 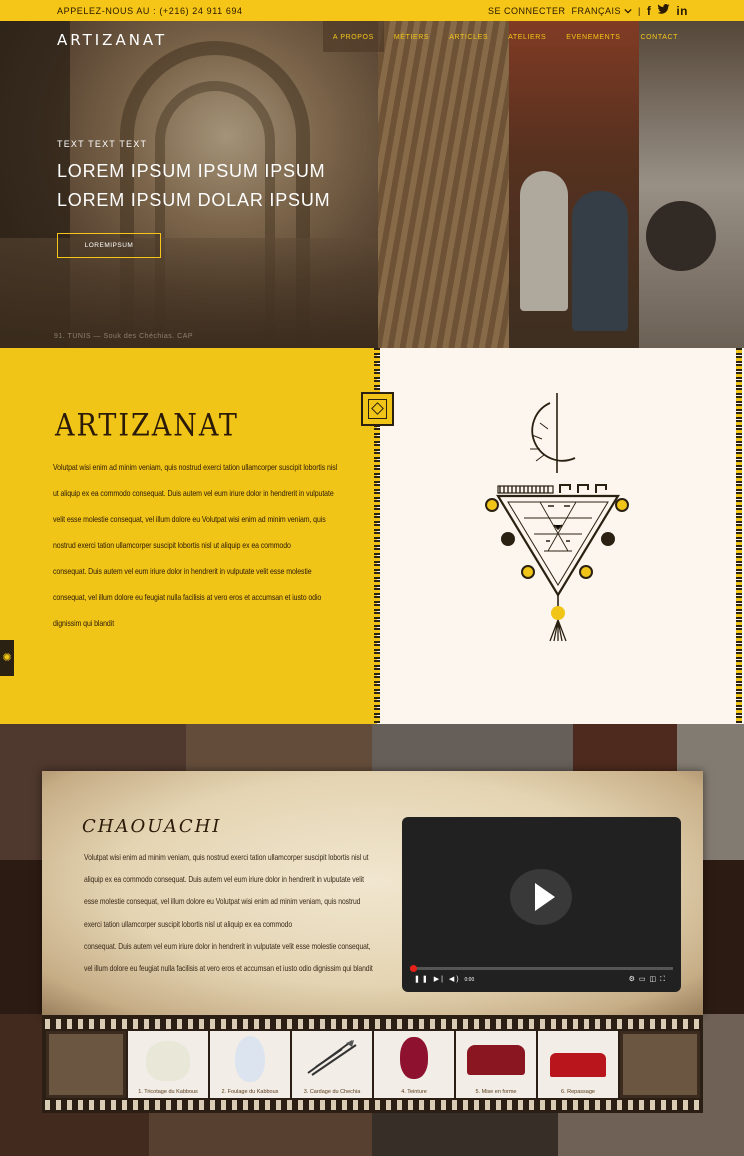 What do you see at coordinates (168, 1061) in the screenshot?
I see `knitted-cap-image` at bounding box center [168, 1061].